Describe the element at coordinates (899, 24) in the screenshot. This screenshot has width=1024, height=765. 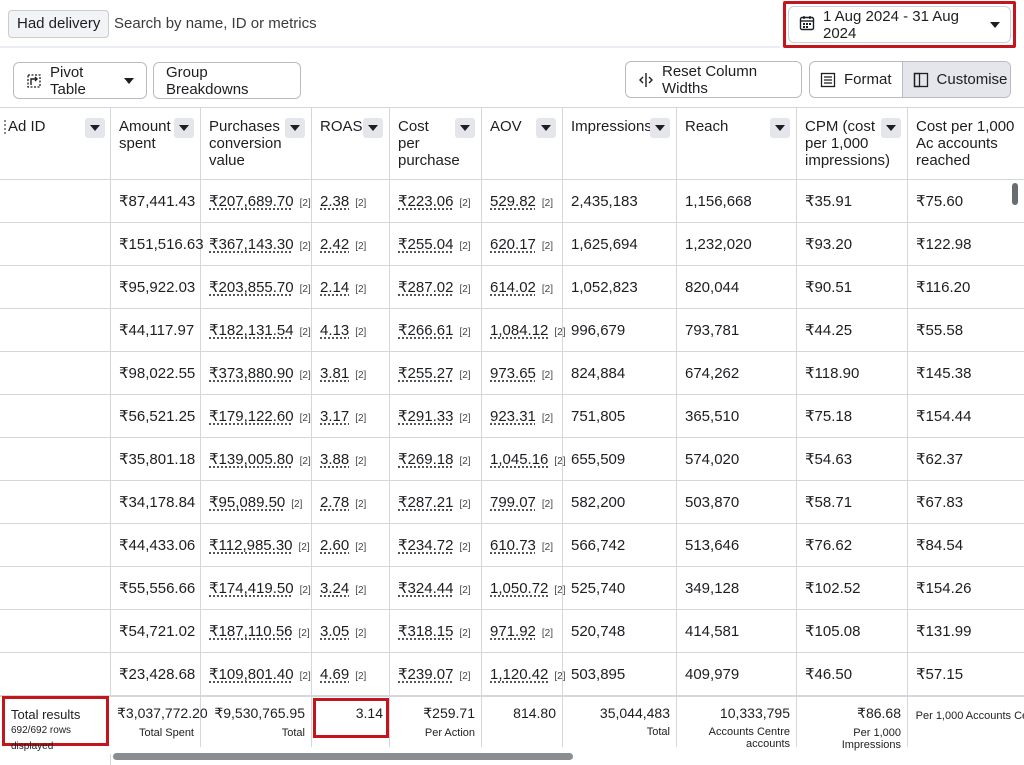
I see `date-range-picker: 1 Aug 2024 - 31 Aug 2024` at that location.